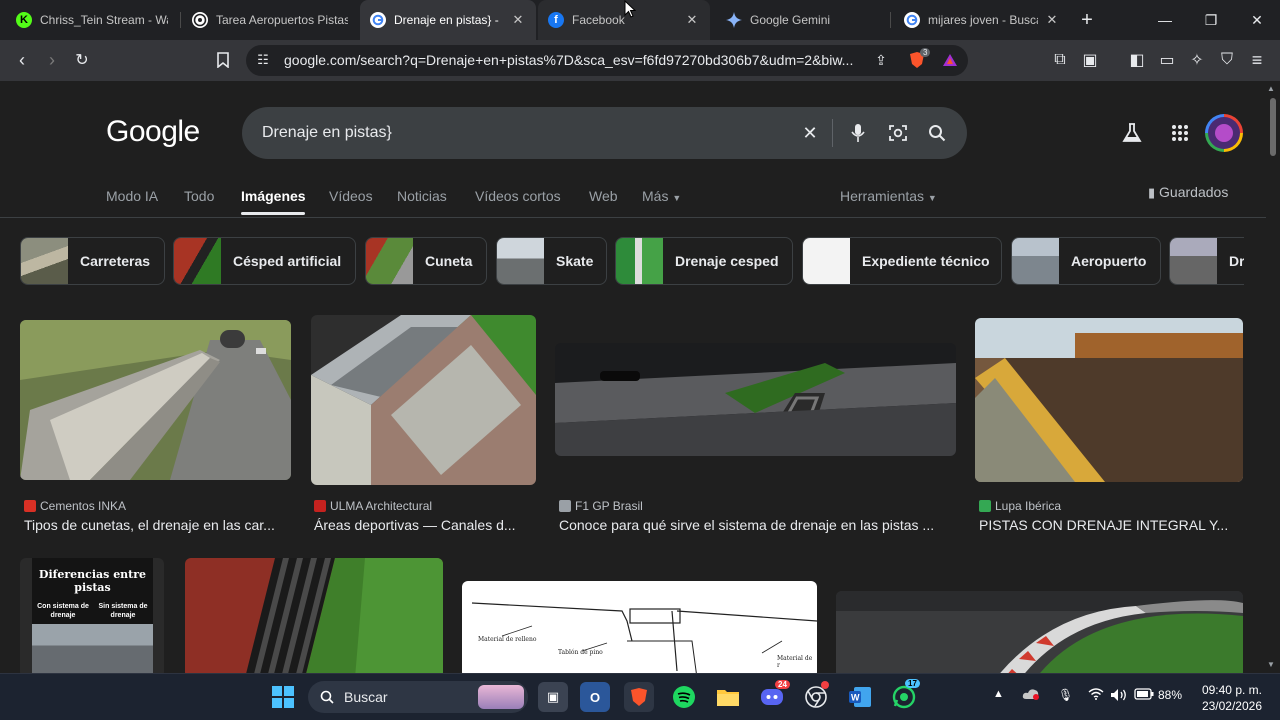 Image resolution: width=1280 pixels, height=720 pixels. I want to click on tab-chatgpt: Tarea Aeropuertos Pistas, so click(270, 20).